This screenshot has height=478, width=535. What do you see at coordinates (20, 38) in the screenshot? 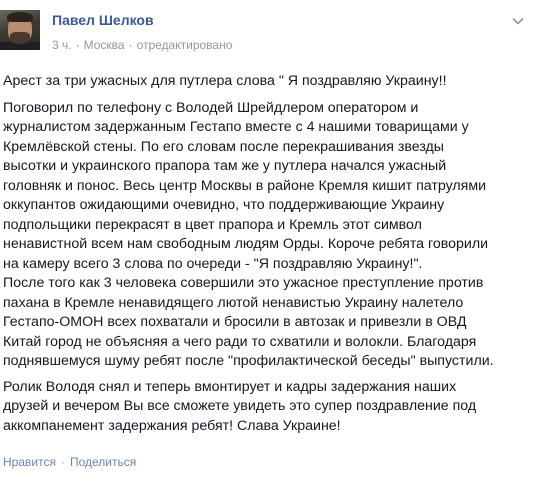
I see `avatar-beard` at bounding box center [20, 38].